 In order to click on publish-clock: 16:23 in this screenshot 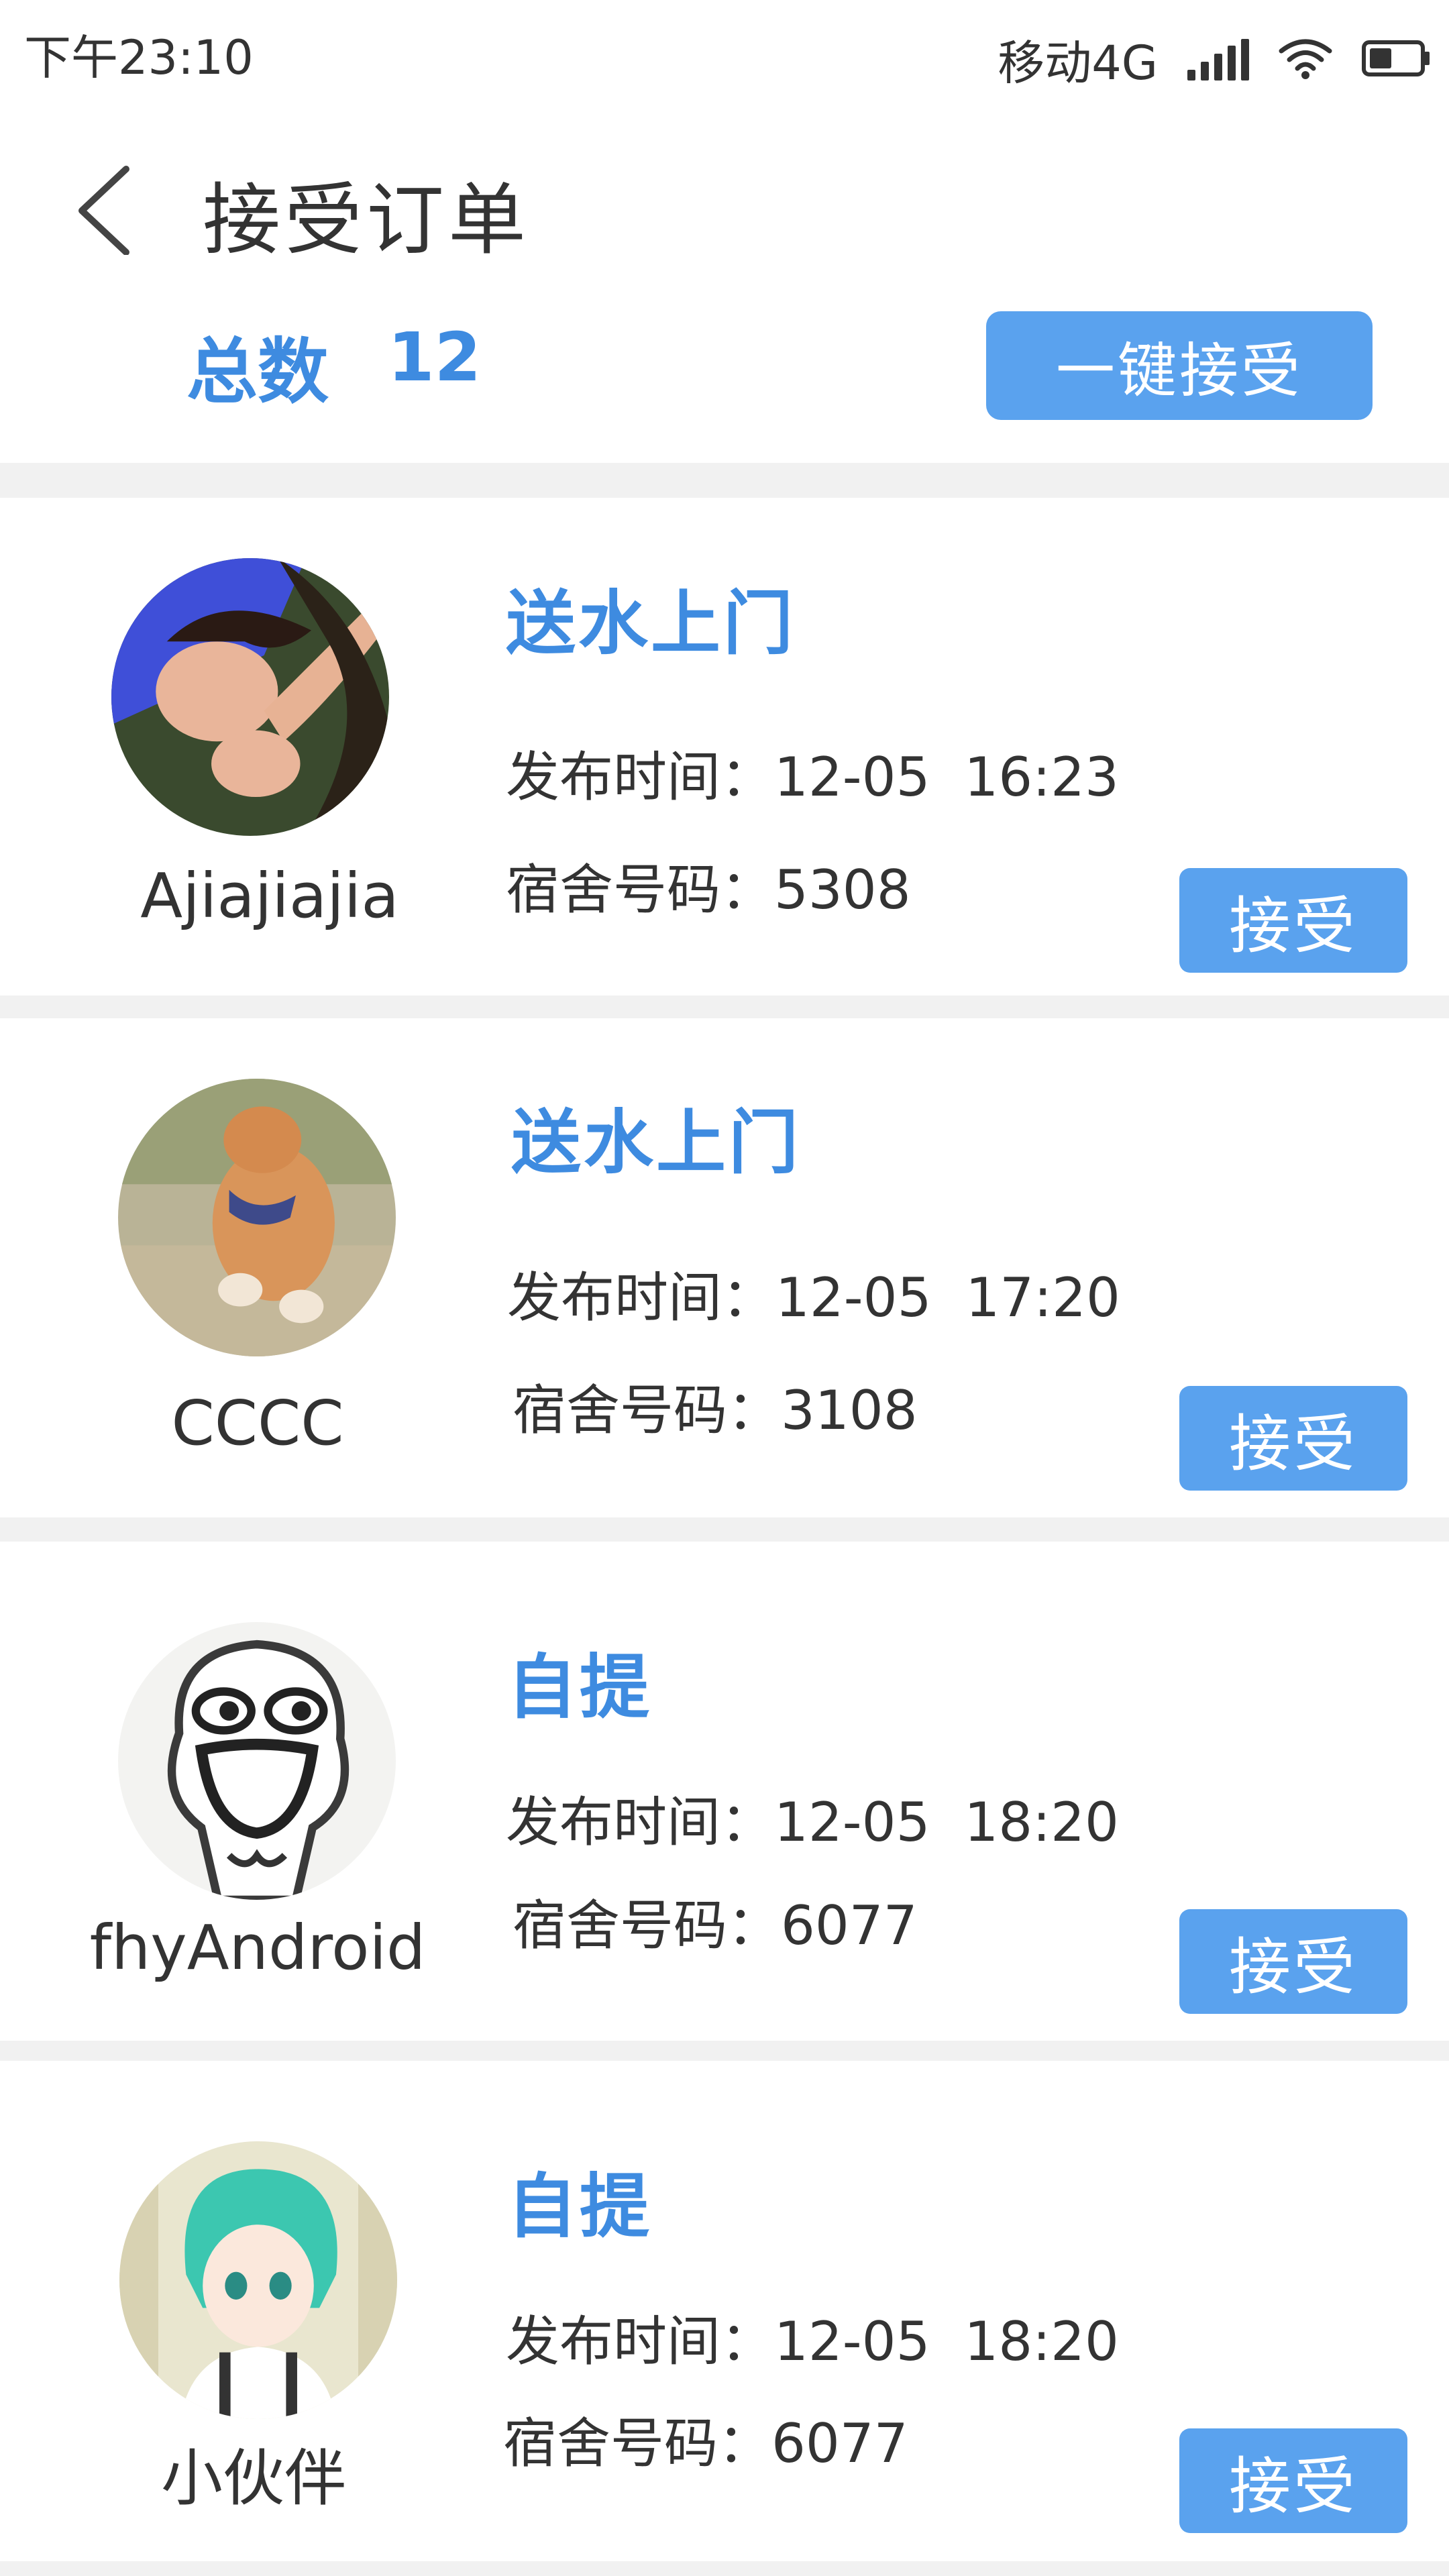, I will do `click(1041, 777)`.